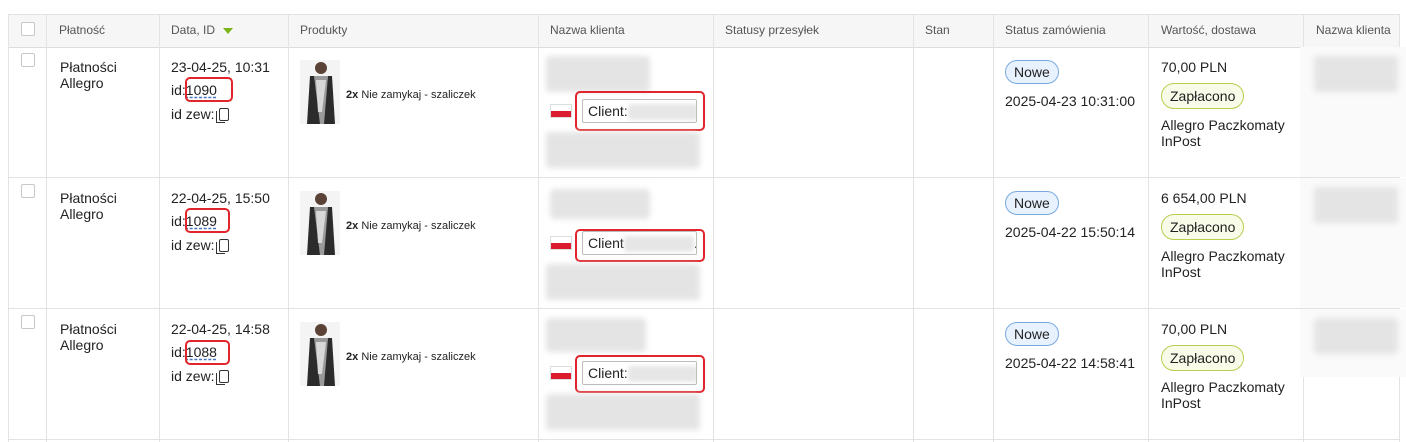  I want to click on header-client-name: Nazwa klienta, so click(587, 30).